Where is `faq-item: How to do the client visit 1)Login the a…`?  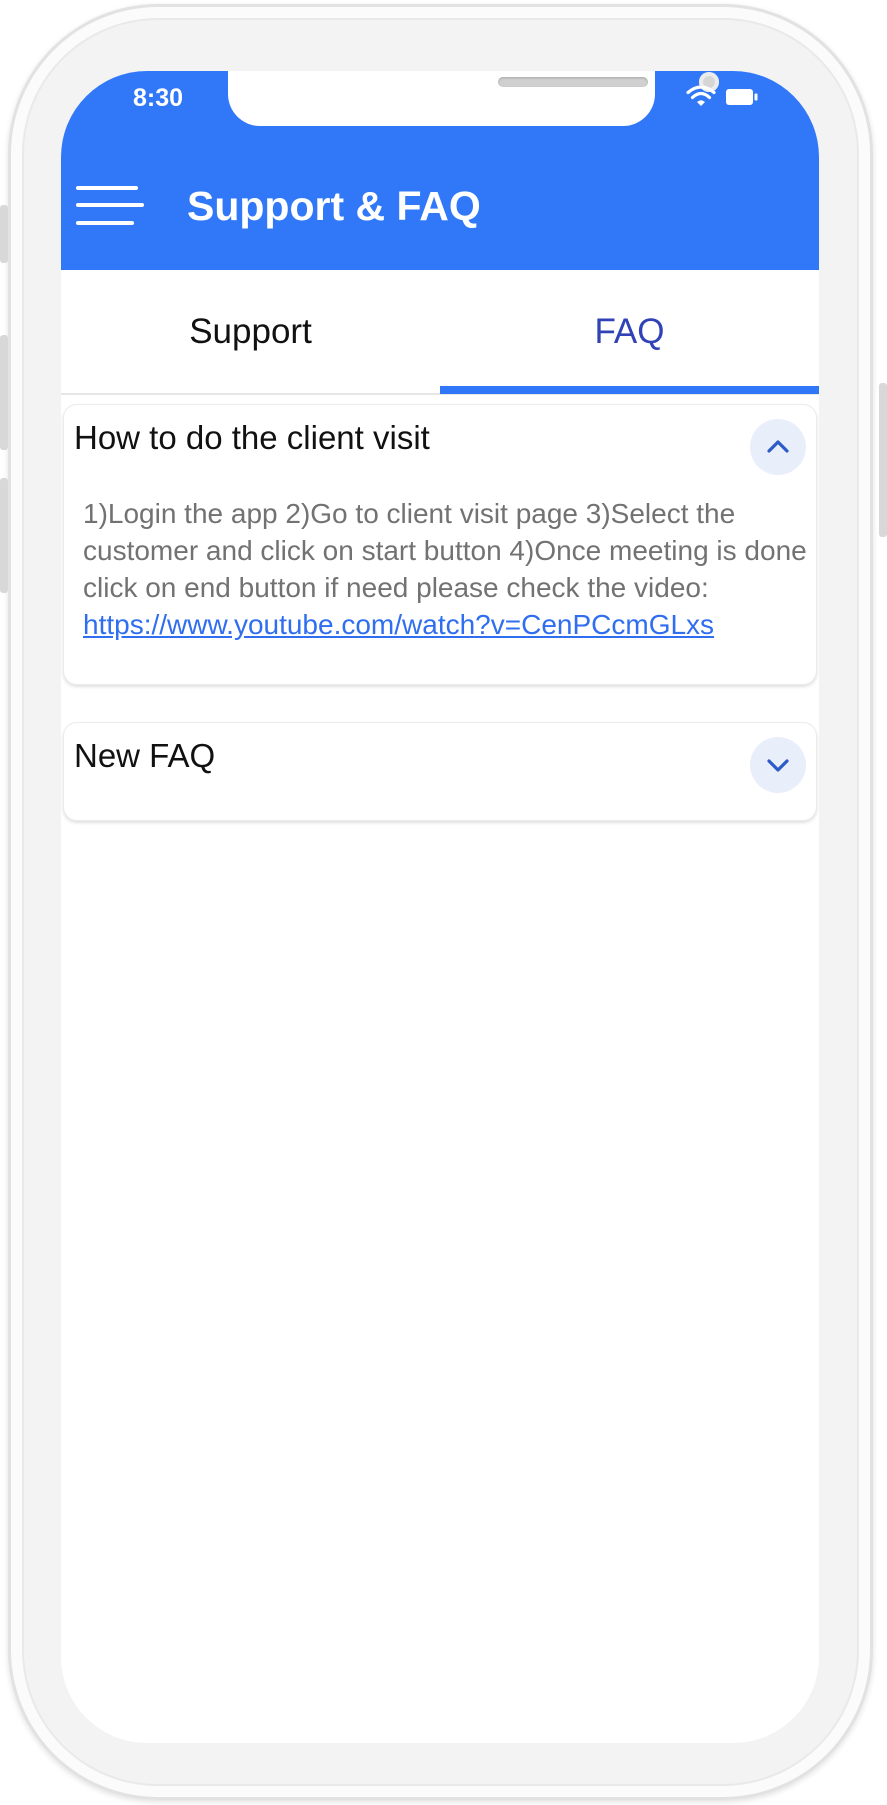
faq-item: How to do the client visit 1)Login the a… is located at coordinates (440, 544).